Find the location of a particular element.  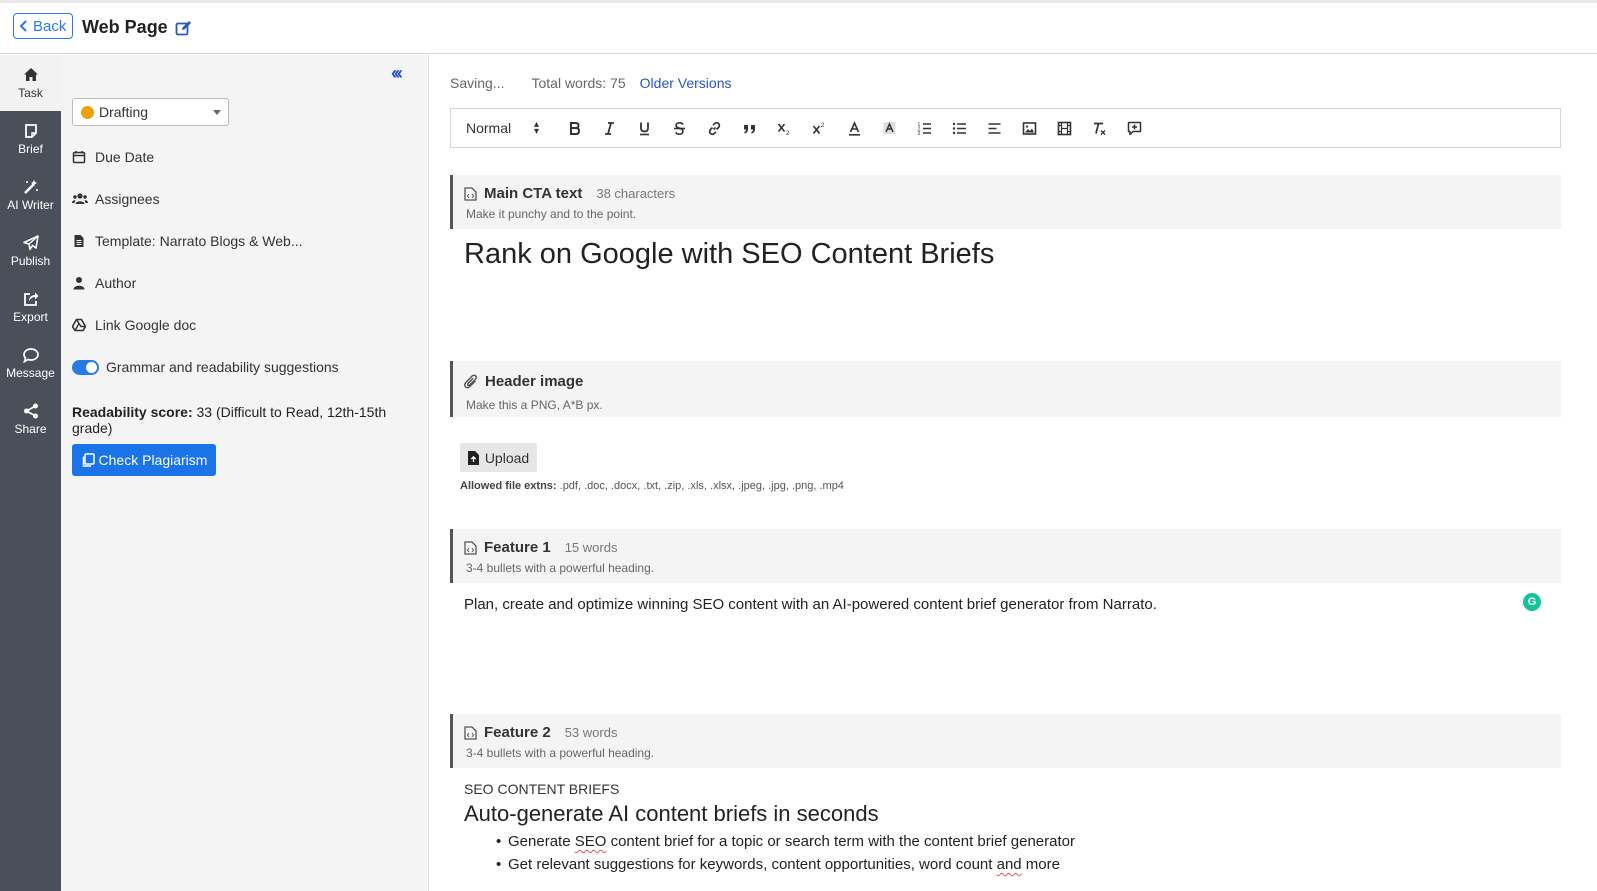

image-icon is located at coordinates (1029, 128).